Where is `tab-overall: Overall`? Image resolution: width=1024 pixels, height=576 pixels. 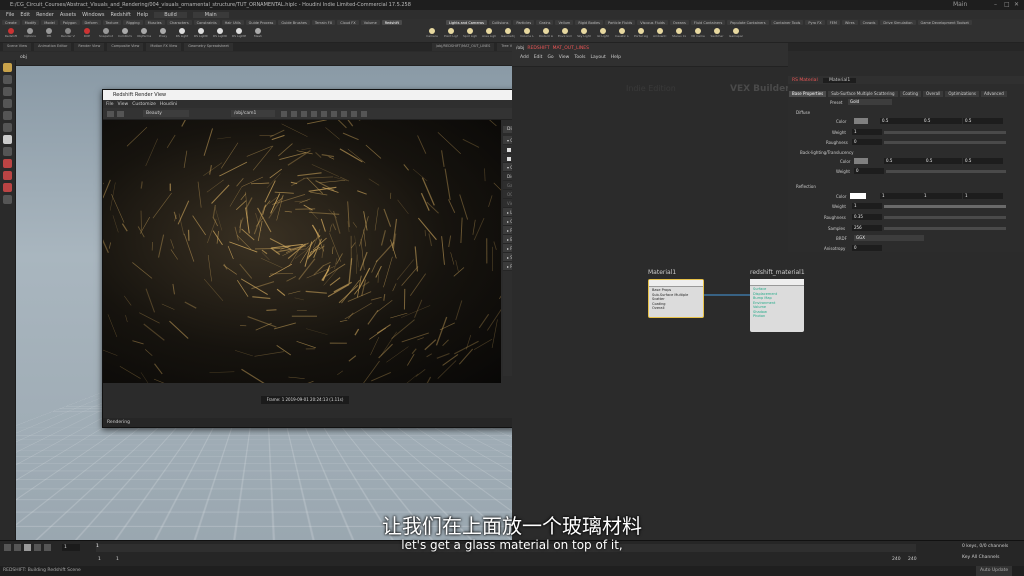
tab-overall: Overall is located at coordinates (933, 94).